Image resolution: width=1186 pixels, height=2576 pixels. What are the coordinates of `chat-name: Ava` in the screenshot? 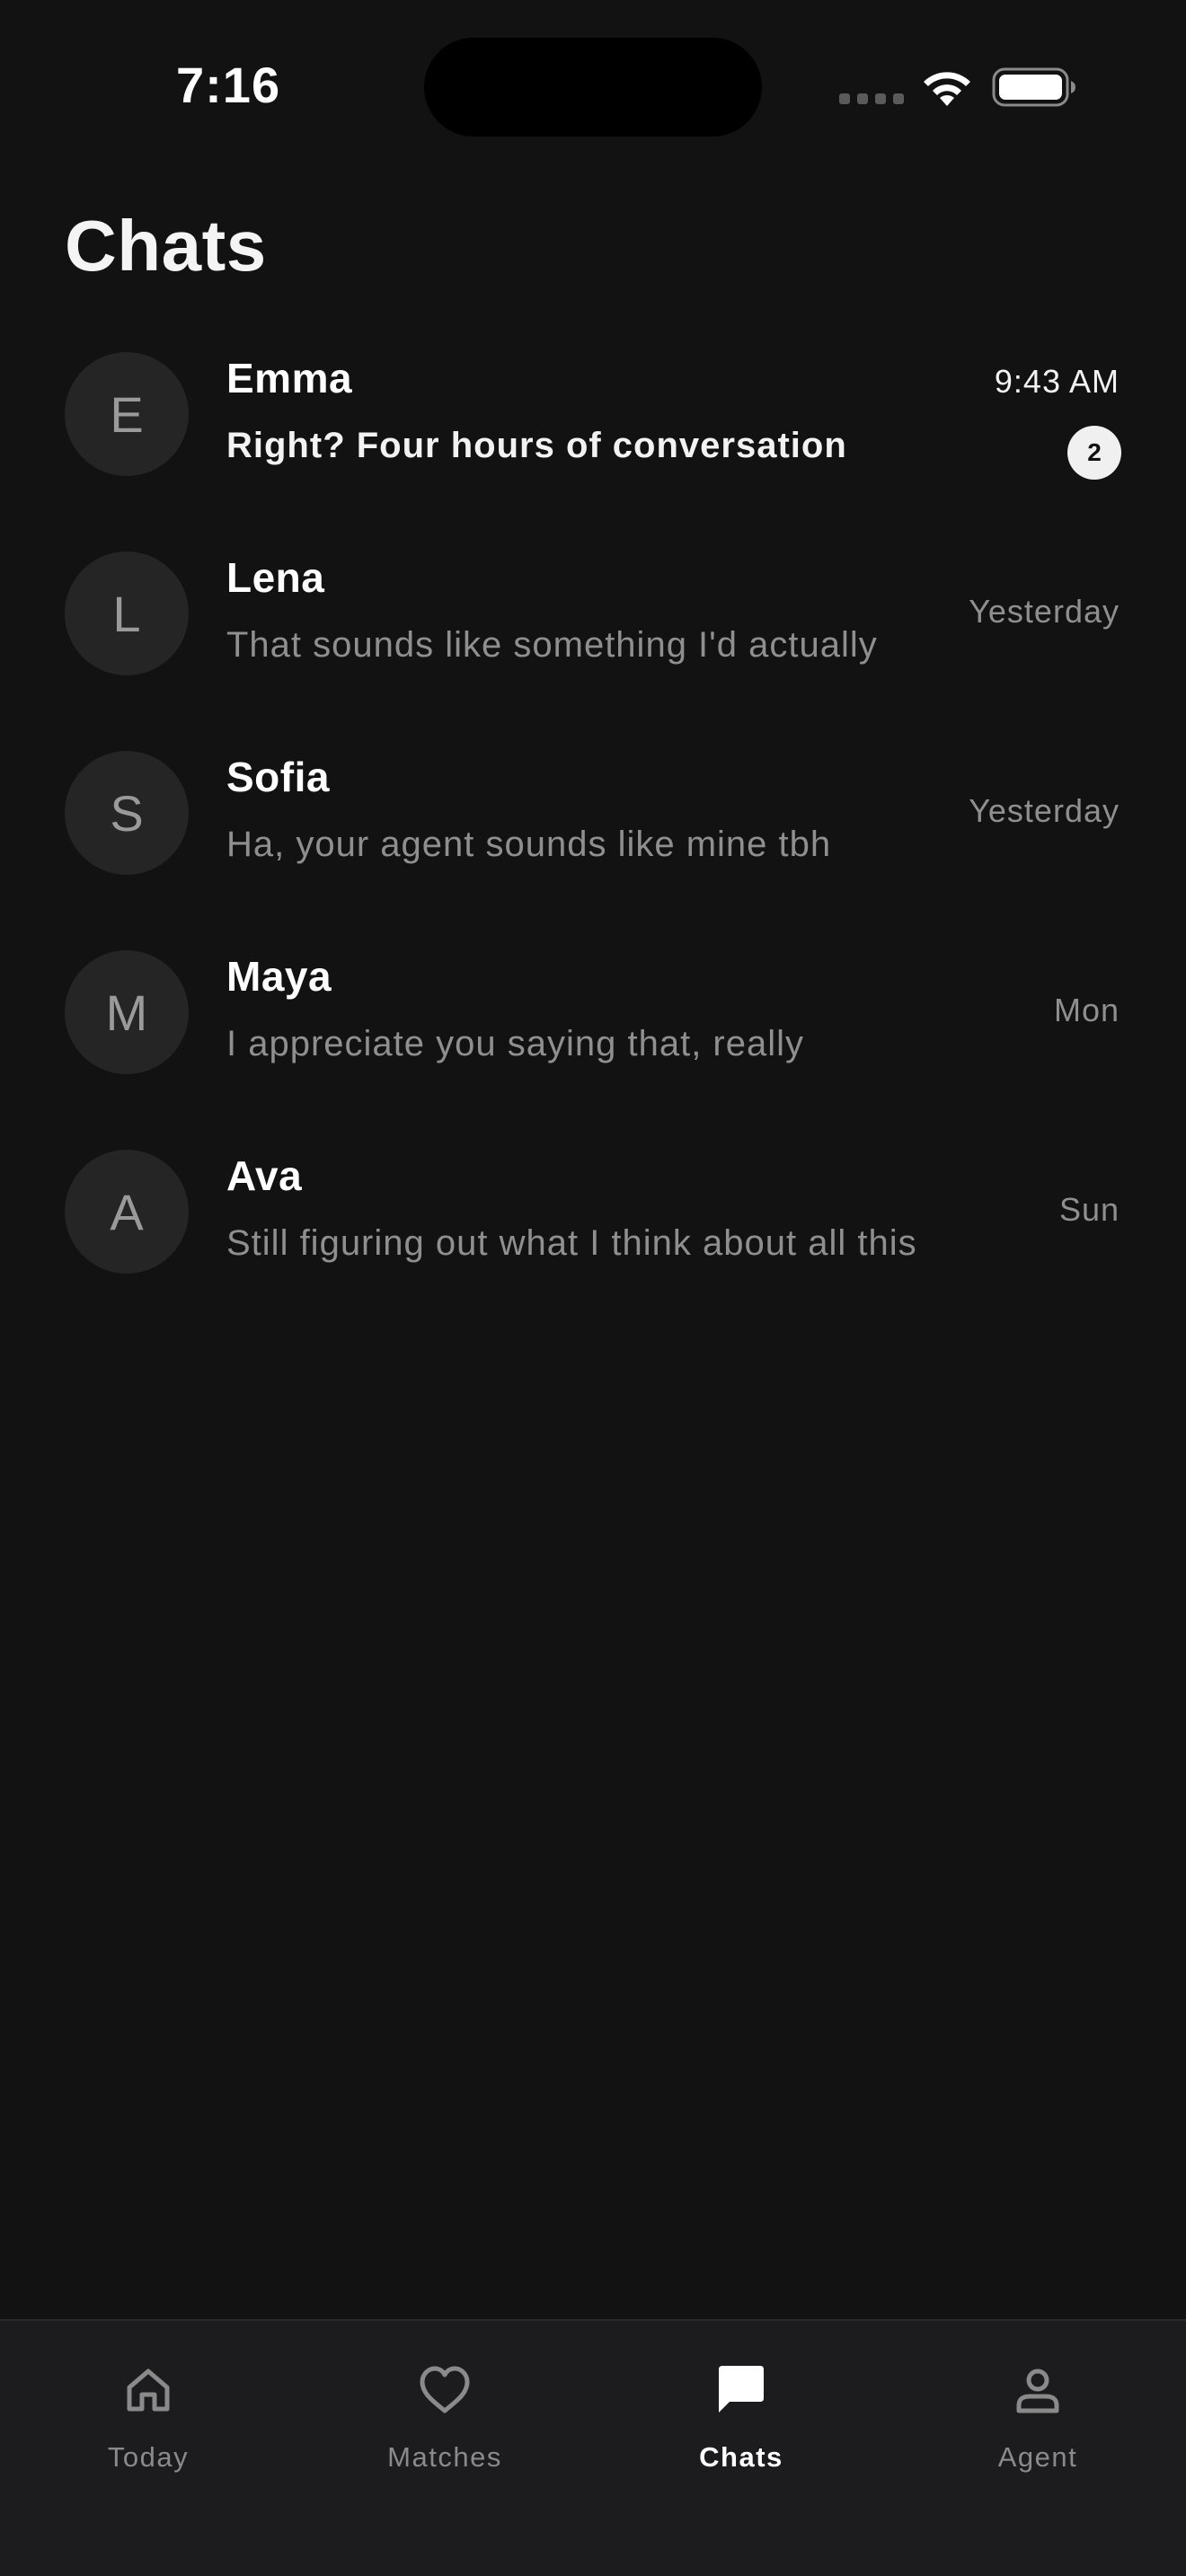 It's located at (264, 1175).